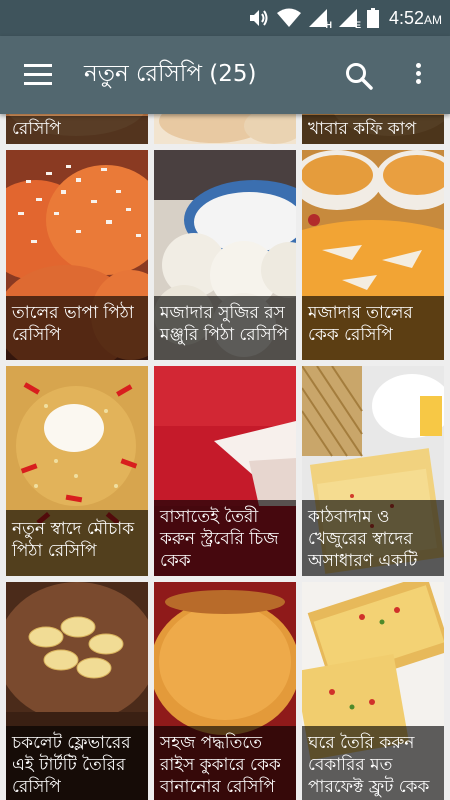  I want to click on more-vert-icon, so click(418, 76).